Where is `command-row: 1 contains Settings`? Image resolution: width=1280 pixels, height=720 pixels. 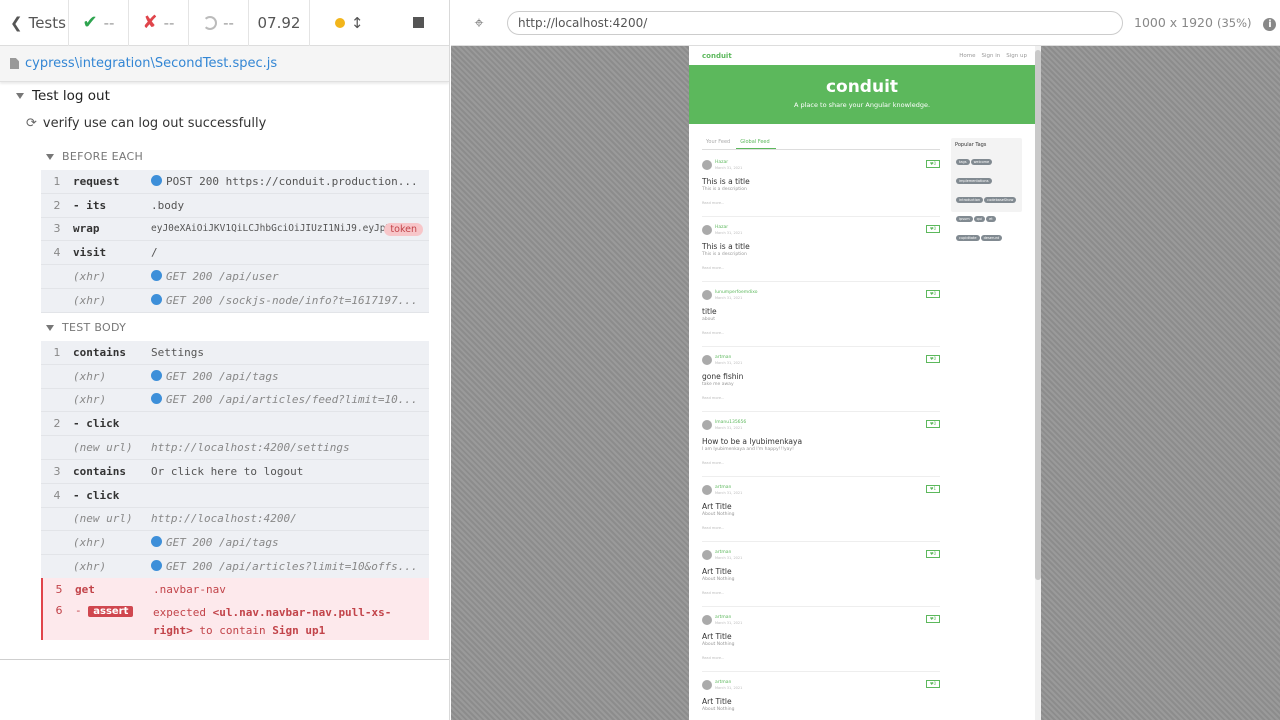
command-row: 1 contains Settings is located at coordinates (235, 353).